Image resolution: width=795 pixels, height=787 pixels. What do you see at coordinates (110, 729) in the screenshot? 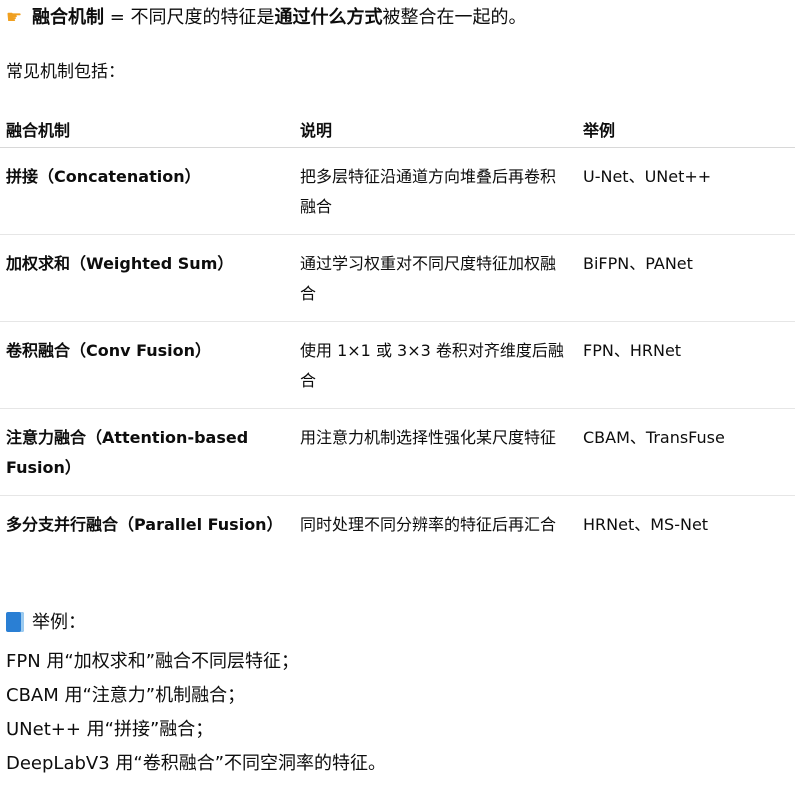
I see `list-item: UNet++ 用“拼接”融合；` at bounding box center [110, 729].